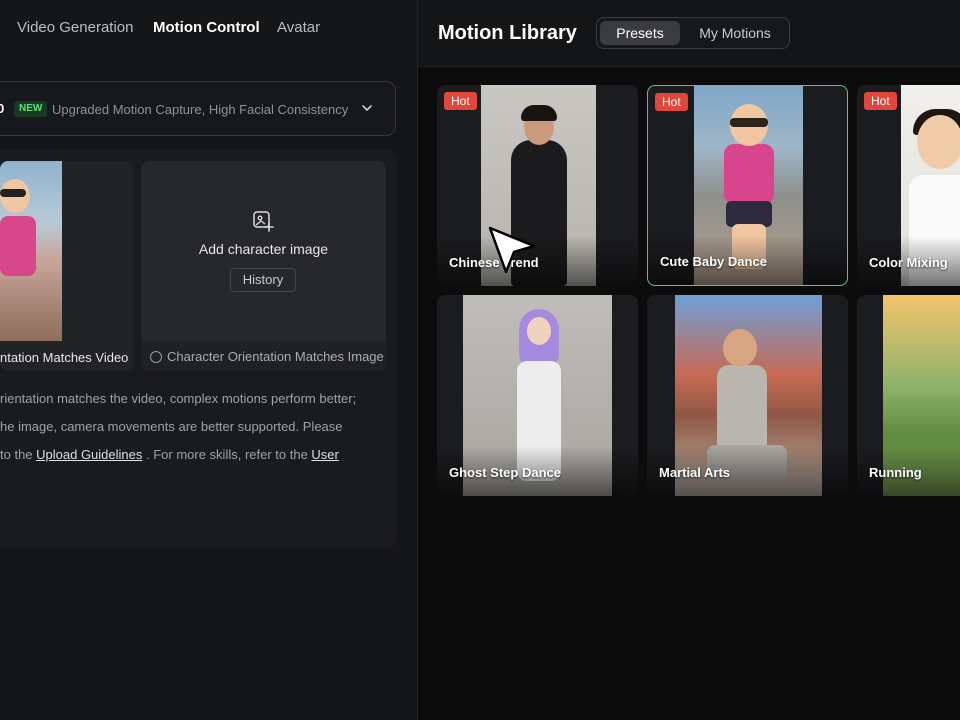 The width and height of the screenshot is (960, 720). I want to click on preset-name: Running, so click(895, 472).